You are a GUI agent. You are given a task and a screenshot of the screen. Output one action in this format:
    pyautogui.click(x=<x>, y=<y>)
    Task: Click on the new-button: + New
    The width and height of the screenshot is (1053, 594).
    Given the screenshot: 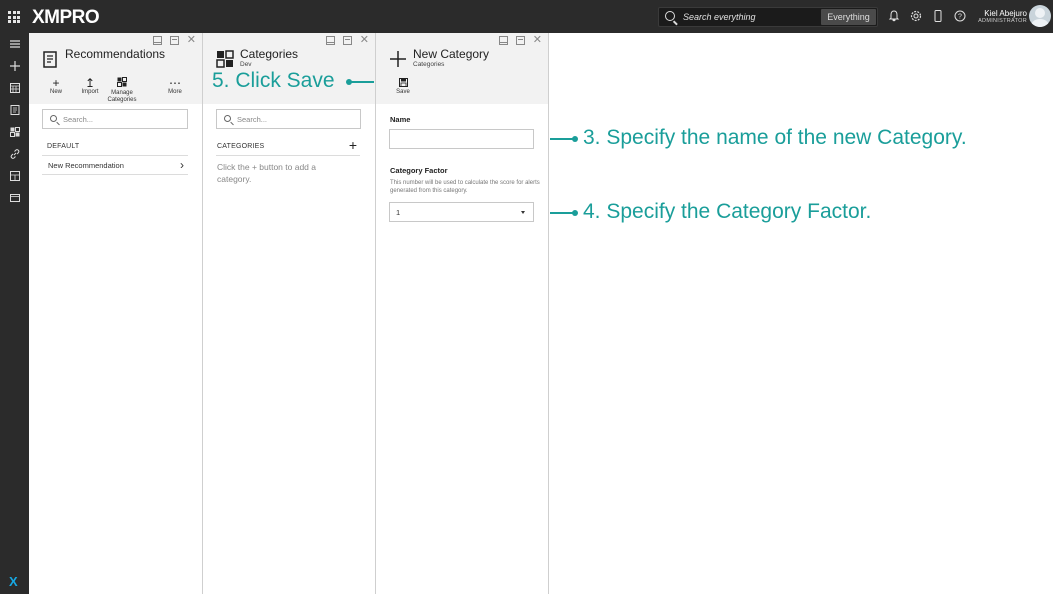 What is the action you would take?
    pyautogui.click(x=56, y=86)
    